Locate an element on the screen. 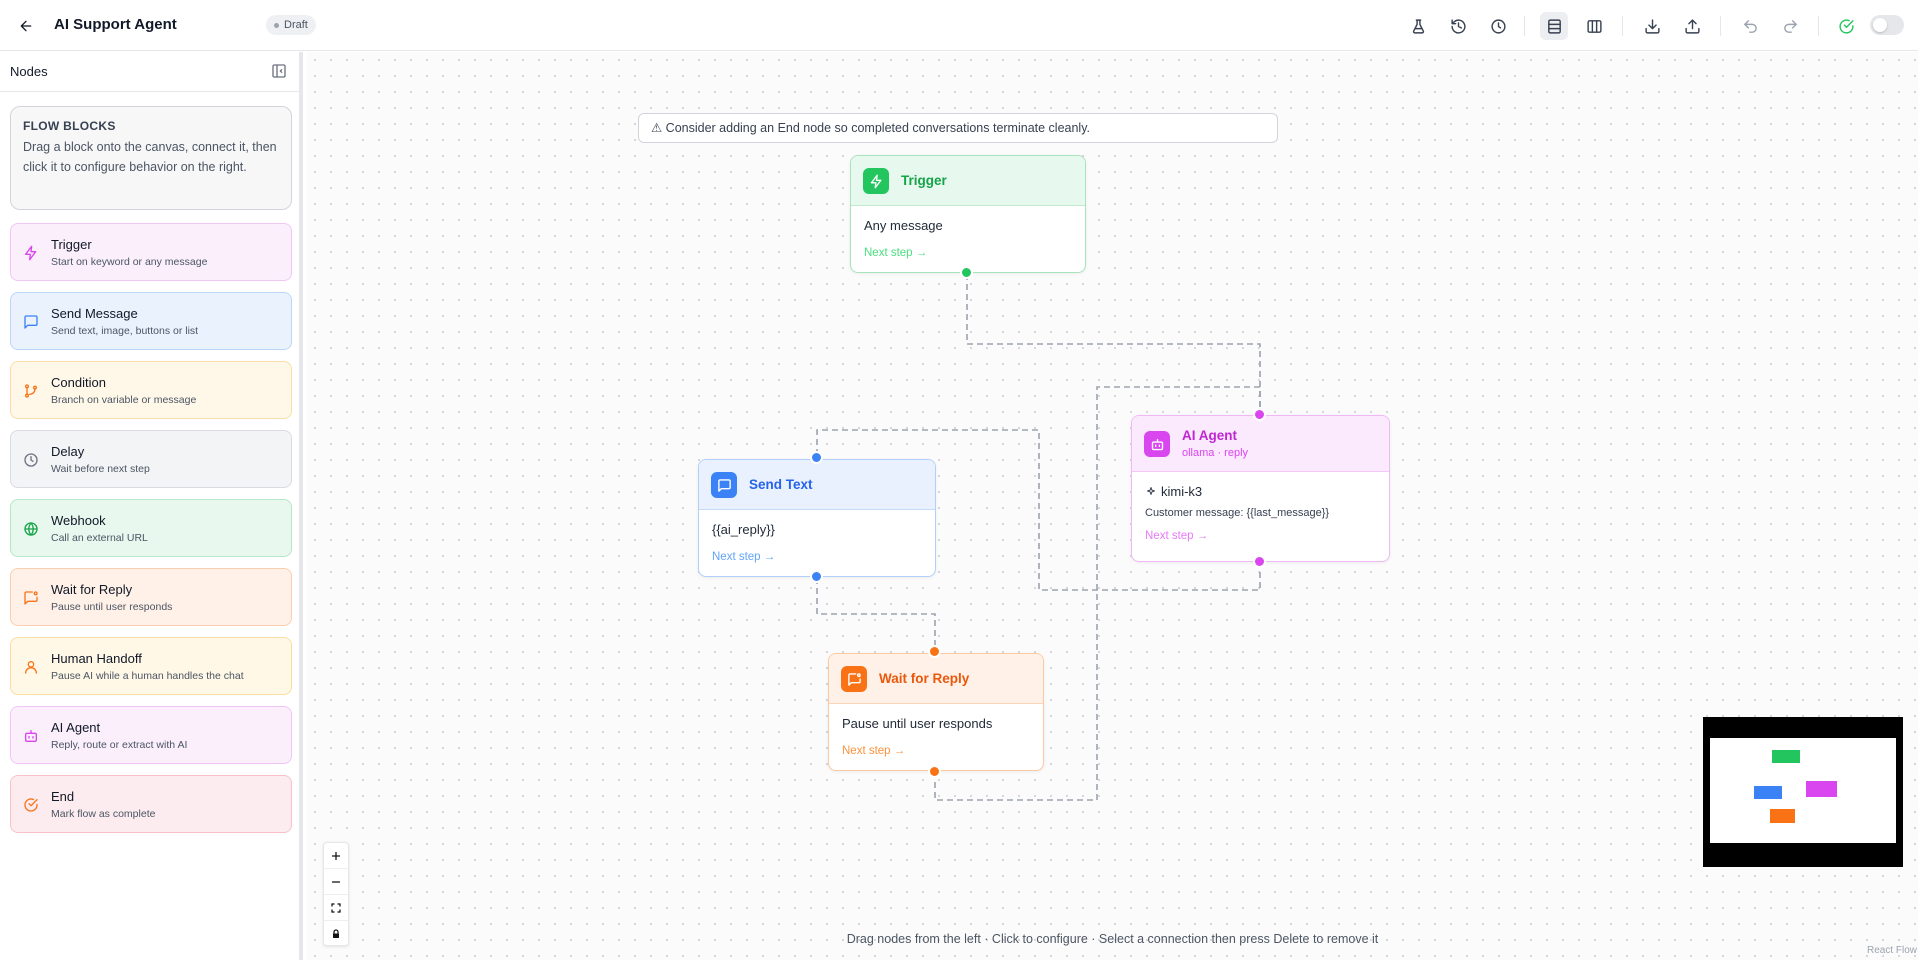 The height and width of the screenshot is (960, 1918). wait-reply-target-handle is located at coordinates (934, 651).